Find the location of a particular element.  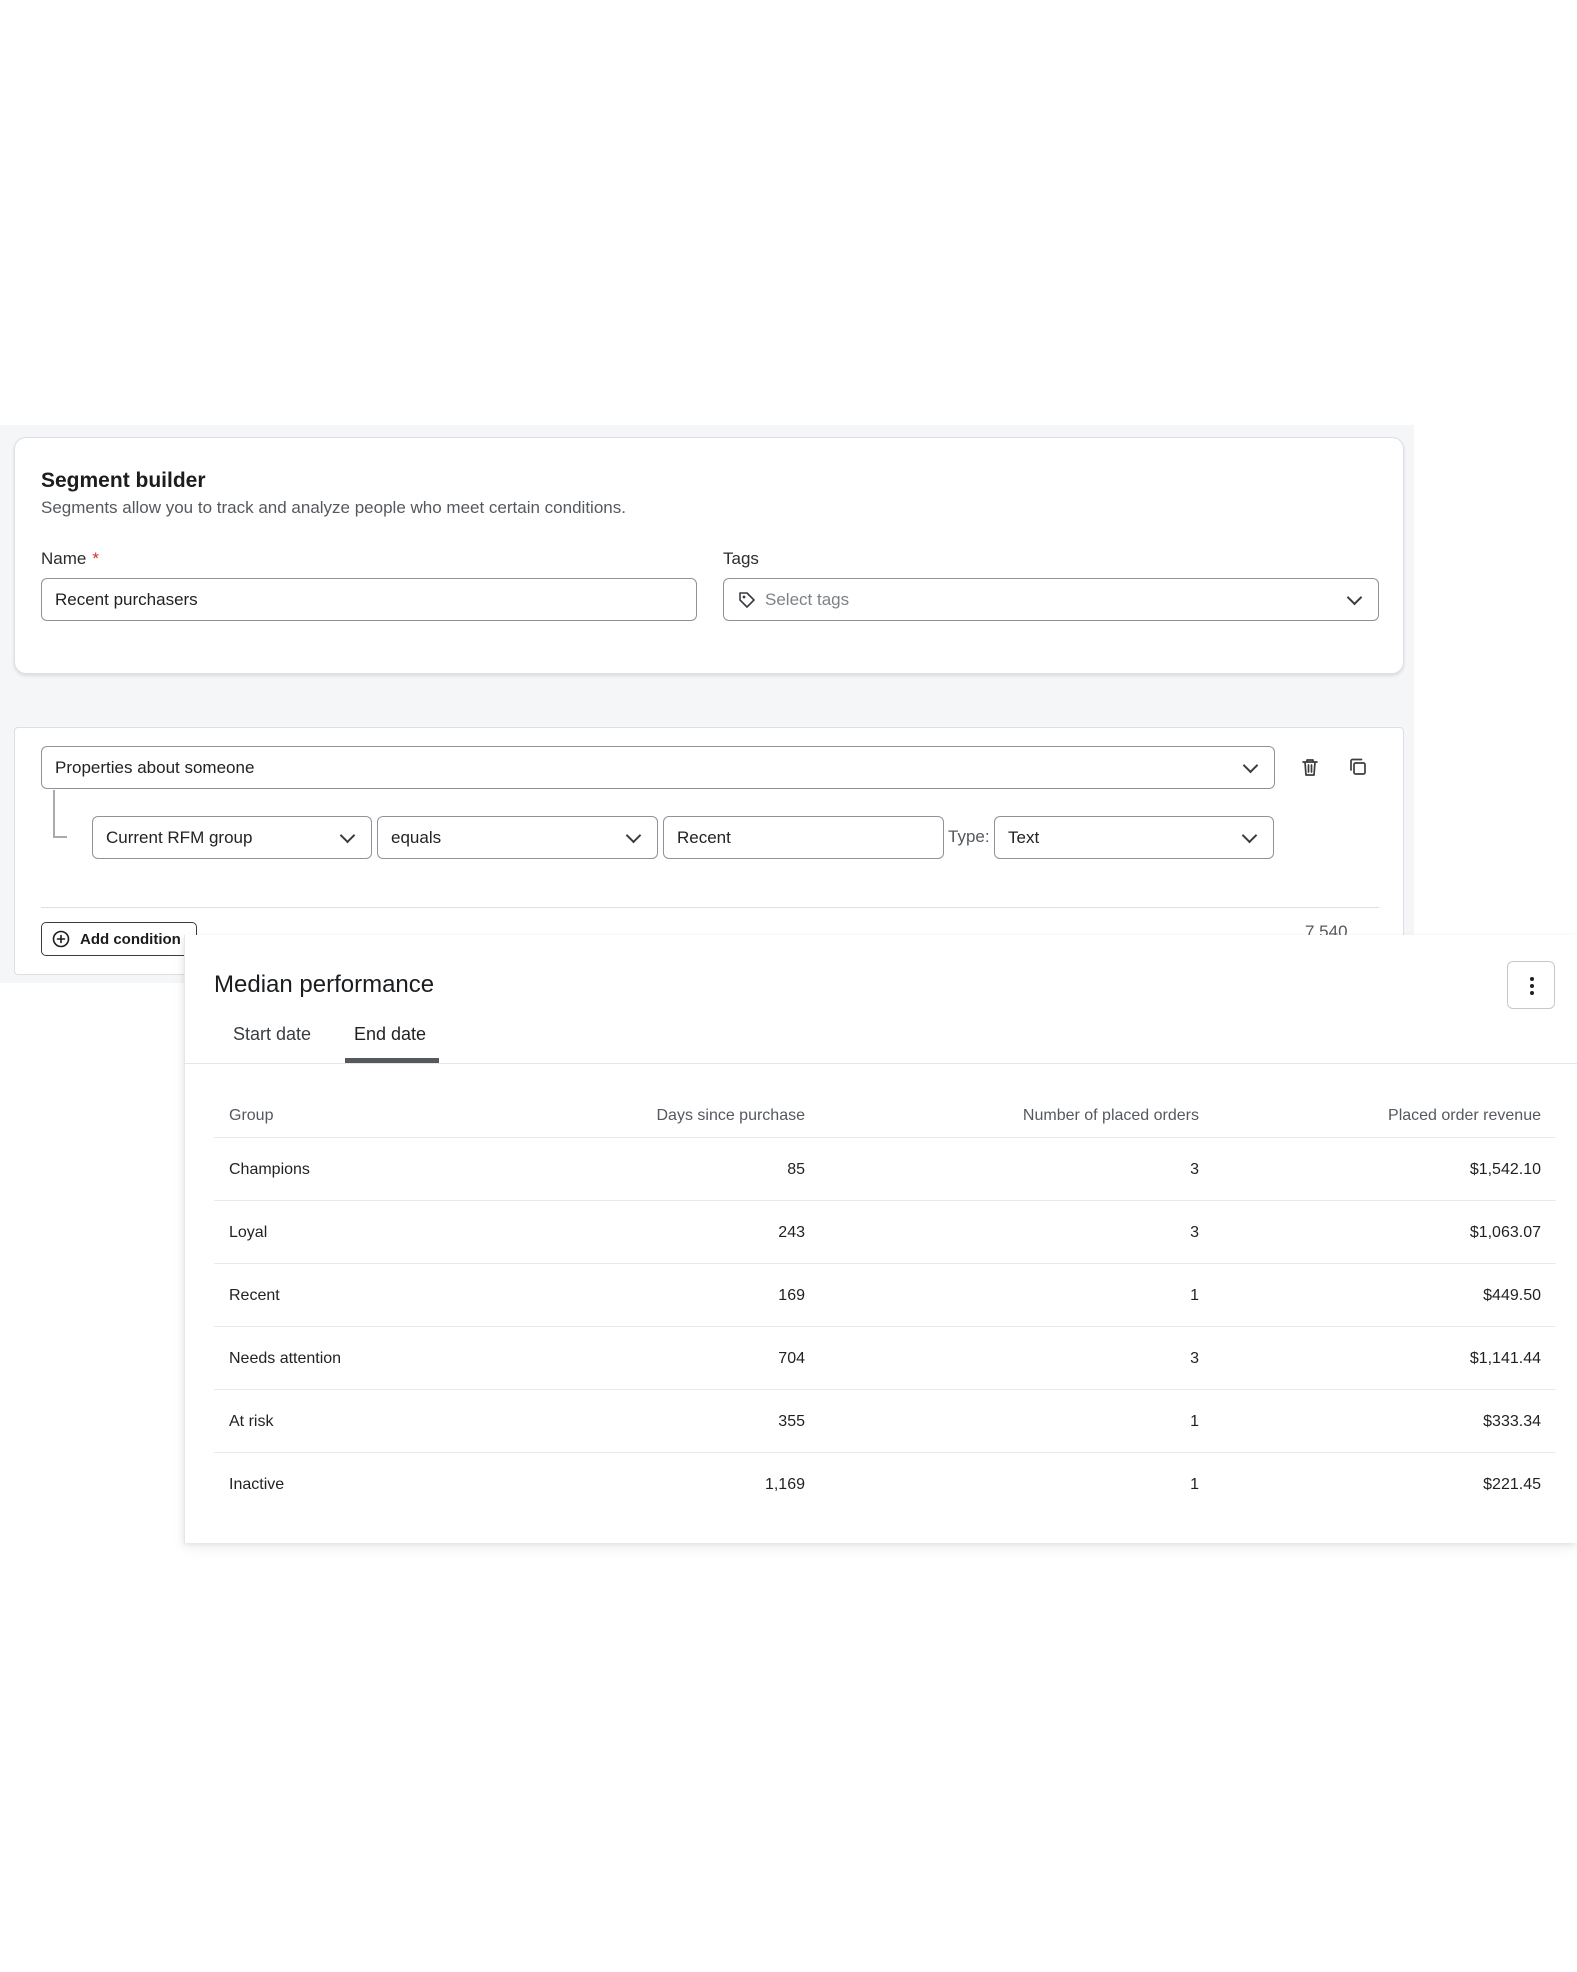

definition-select: Properties about someone is located at coordinates (658, 767).